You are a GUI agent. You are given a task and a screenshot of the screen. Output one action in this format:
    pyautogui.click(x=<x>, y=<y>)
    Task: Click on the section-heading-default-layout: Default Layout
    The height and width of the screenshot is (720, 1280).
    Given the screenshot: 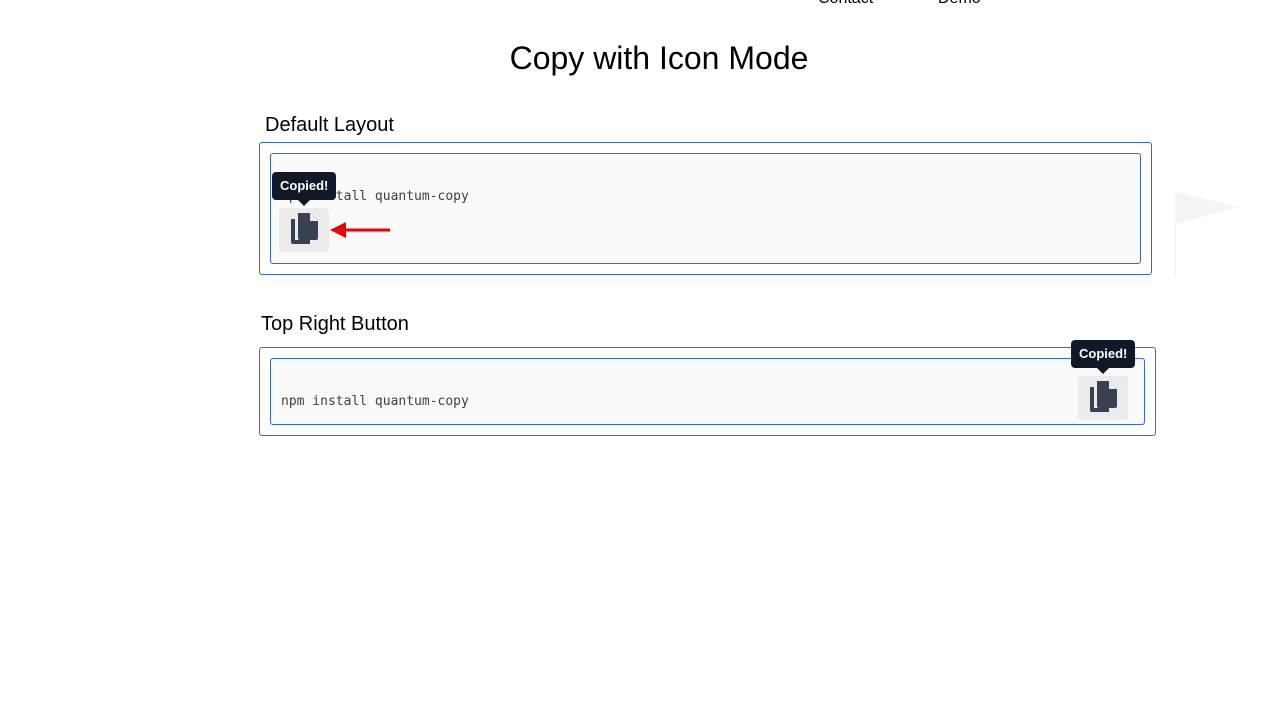 What is the action you would take?
    pyautogui.click(x=329, y=125)
    